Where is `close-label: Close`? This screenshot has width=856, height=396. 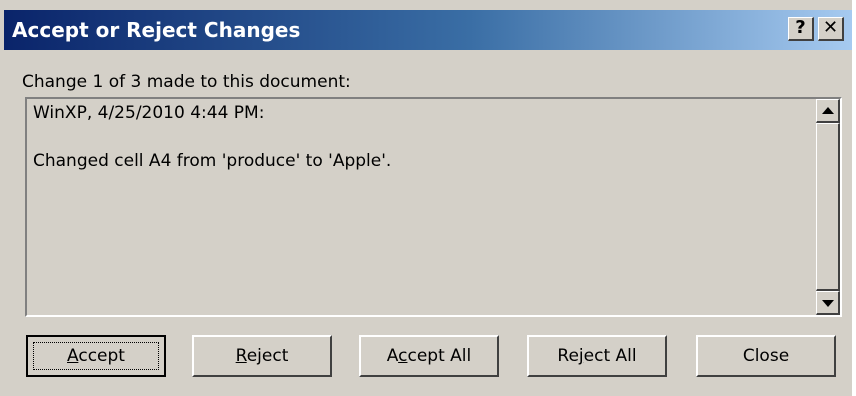
close-label: Close is located at coordinates (766, 356).